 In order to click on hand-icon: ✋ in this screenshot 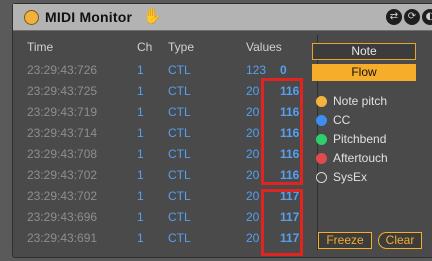, I will do `click(152, 16)`.